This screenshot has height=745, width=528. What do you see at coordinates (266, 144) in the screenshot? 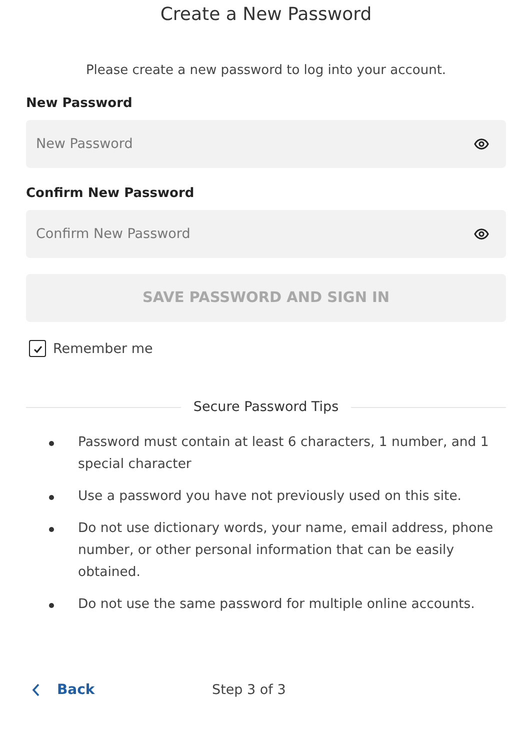
I see `password-field: New Password` at bounding box center [266, 144].